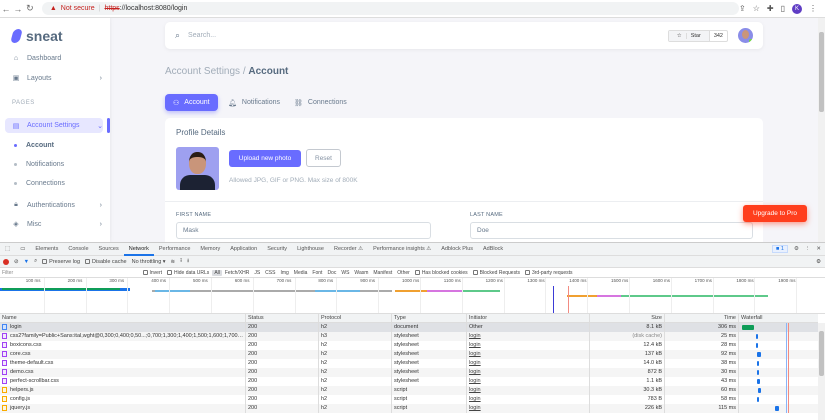 The height and width of the screenshot is (420, 825). Describe the element at coordinates (548, 273) in the screenshot. I see `third-party-checkbox: 3rd-party requests` at that location.